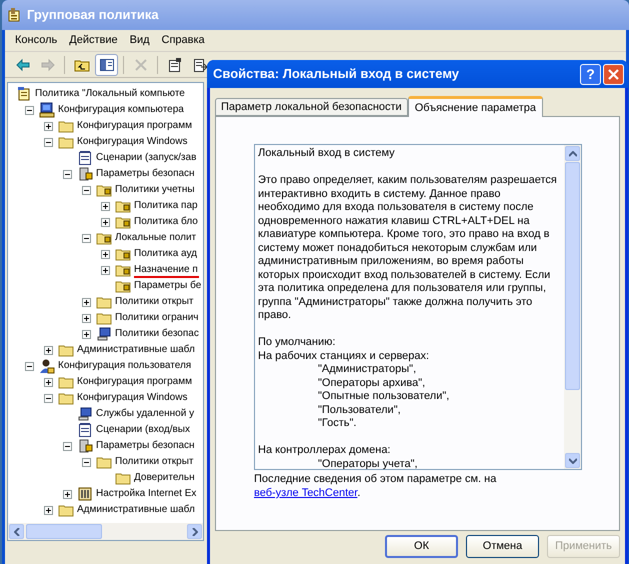  I want to click on dialog-button: ОК, so click(421, 546).